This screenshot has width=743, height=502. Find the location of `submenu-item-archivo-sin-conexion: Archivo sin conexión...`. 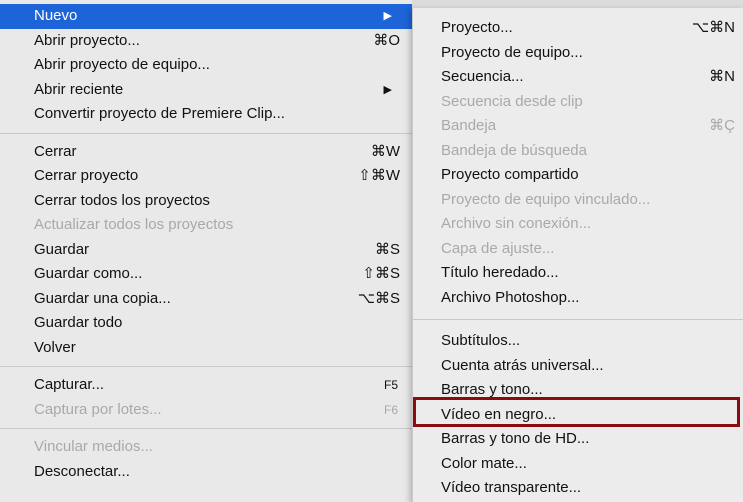

submenu-item-archivo-sin-conexion: Archivo sin conexión... is located at coordinates (578, 224).